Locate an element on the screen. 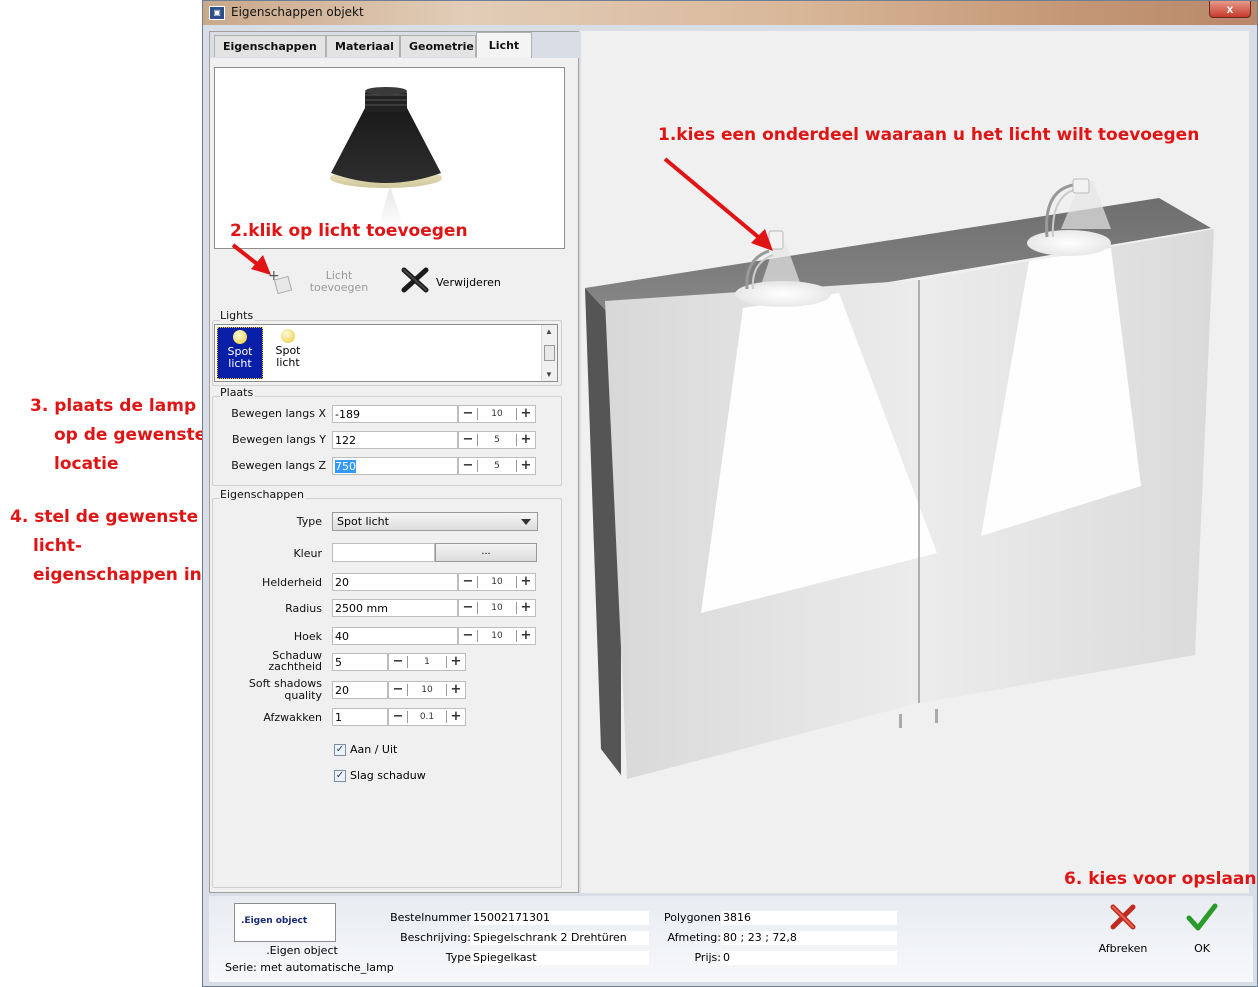 Image resolution: width=1258 pixels, height=987 pixels. hoek-label: Hoek is located at coordinates (307, 636).